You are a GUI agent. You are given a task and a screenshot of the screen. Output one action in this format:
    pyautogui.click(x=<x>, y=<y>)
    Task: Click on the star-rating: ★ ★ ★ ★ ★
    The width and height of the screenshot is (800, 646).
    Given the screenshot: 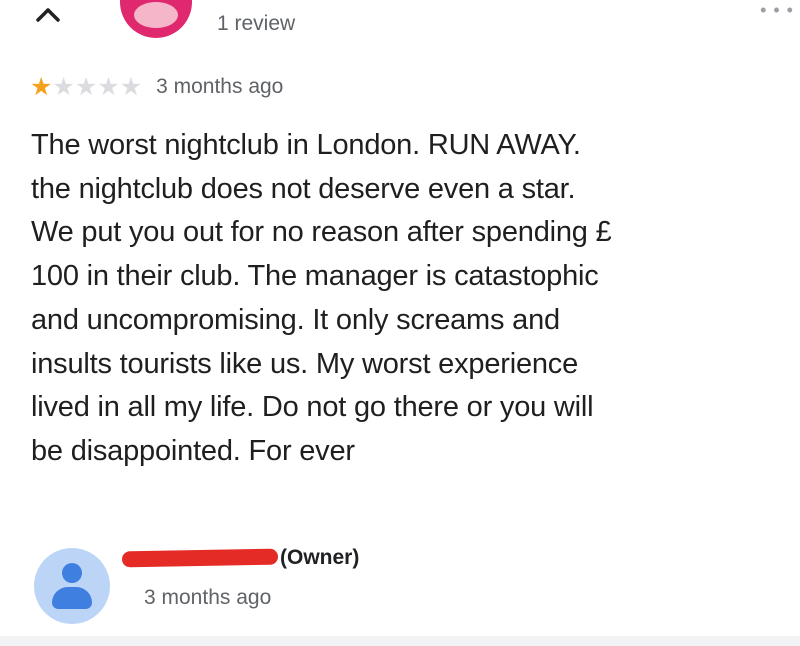 What is the action you would take?
    pyautogui.click(x=86, y=86)
    